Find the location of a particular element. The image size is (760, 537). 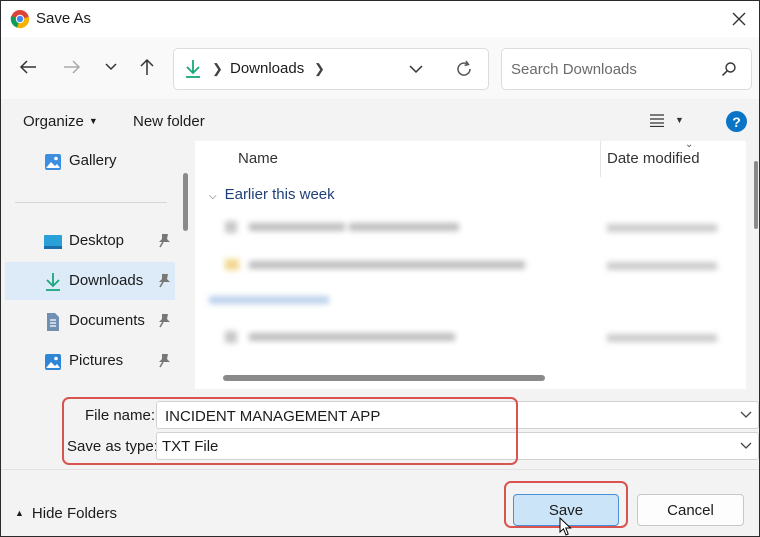

cancel-button: Cancel is located at coordinates (690, 510).